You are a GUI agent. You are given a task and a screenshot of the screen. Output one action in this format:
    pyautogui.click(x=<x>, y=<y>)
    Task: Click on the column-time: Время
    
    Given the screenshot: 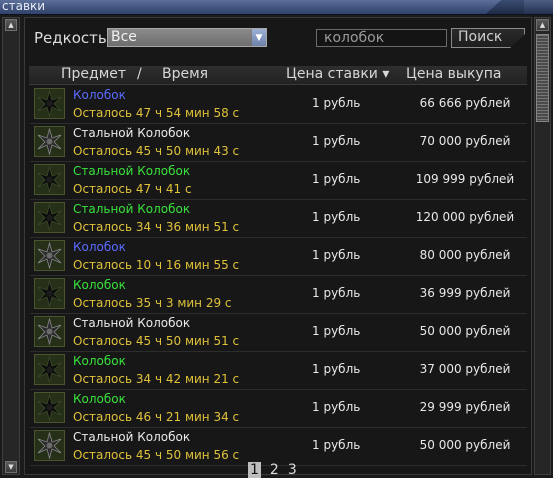 What is the action you would take?
    pyautogui.click(x=185, y=74)
    